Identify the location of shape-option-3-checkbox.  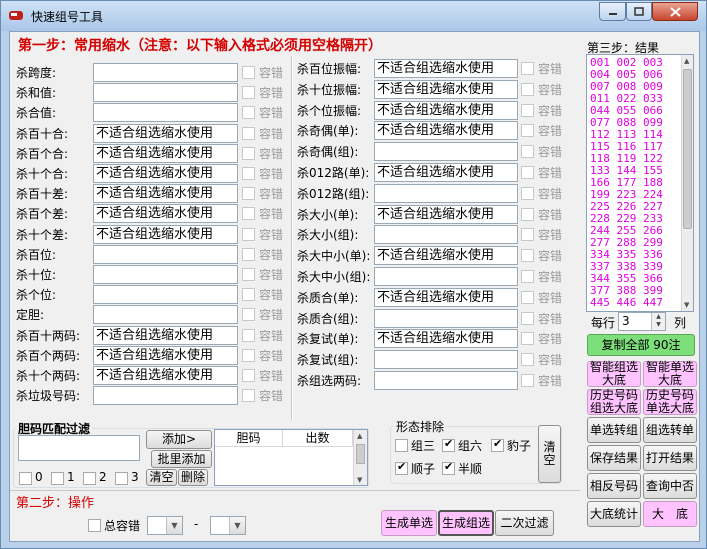
(401, 467).